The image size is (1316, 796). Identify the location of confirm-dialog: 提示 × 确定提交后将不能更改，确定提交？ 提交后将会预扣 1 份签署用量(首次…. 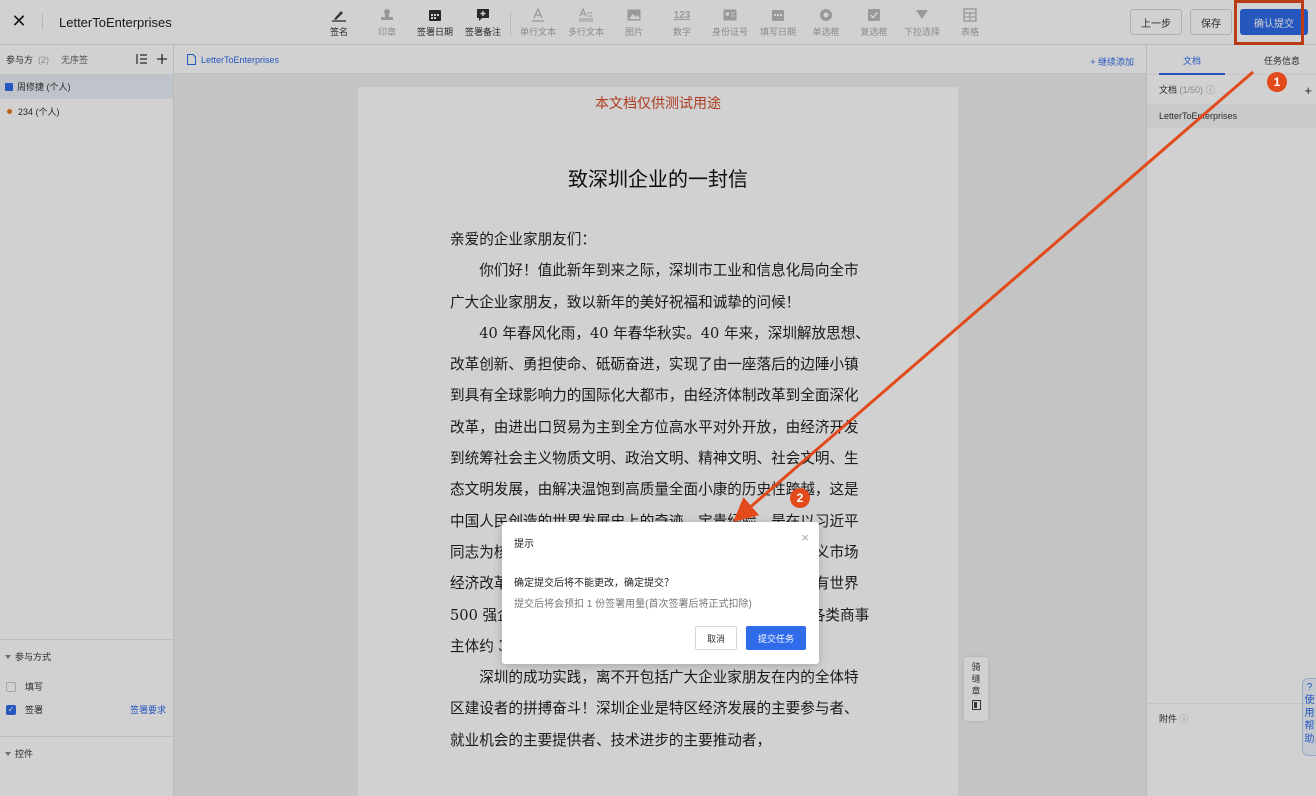
(660, 593).